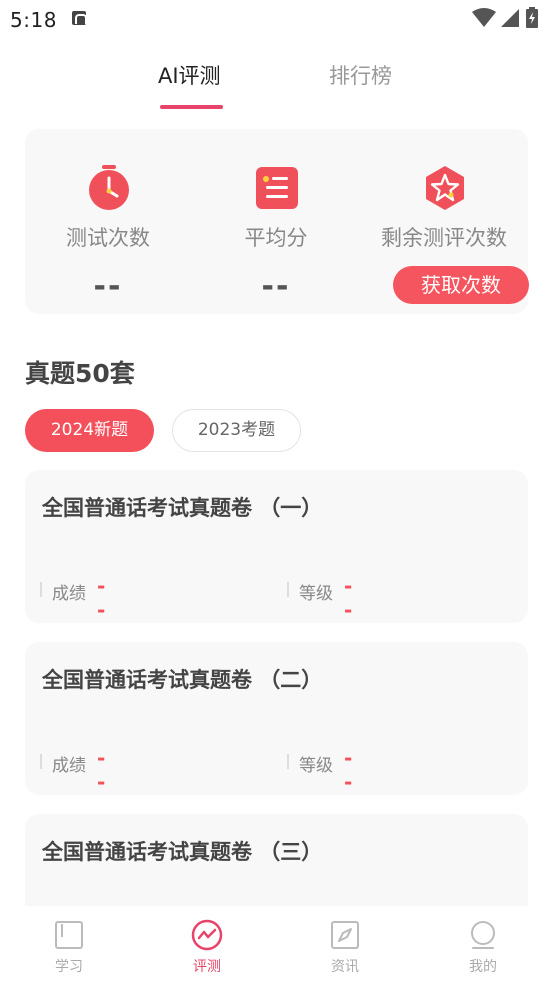 This screenshot has height=983, width=553. Describe the element at coordinates (191, 107) in the screenshot. I see `tab-indicator` at that location.